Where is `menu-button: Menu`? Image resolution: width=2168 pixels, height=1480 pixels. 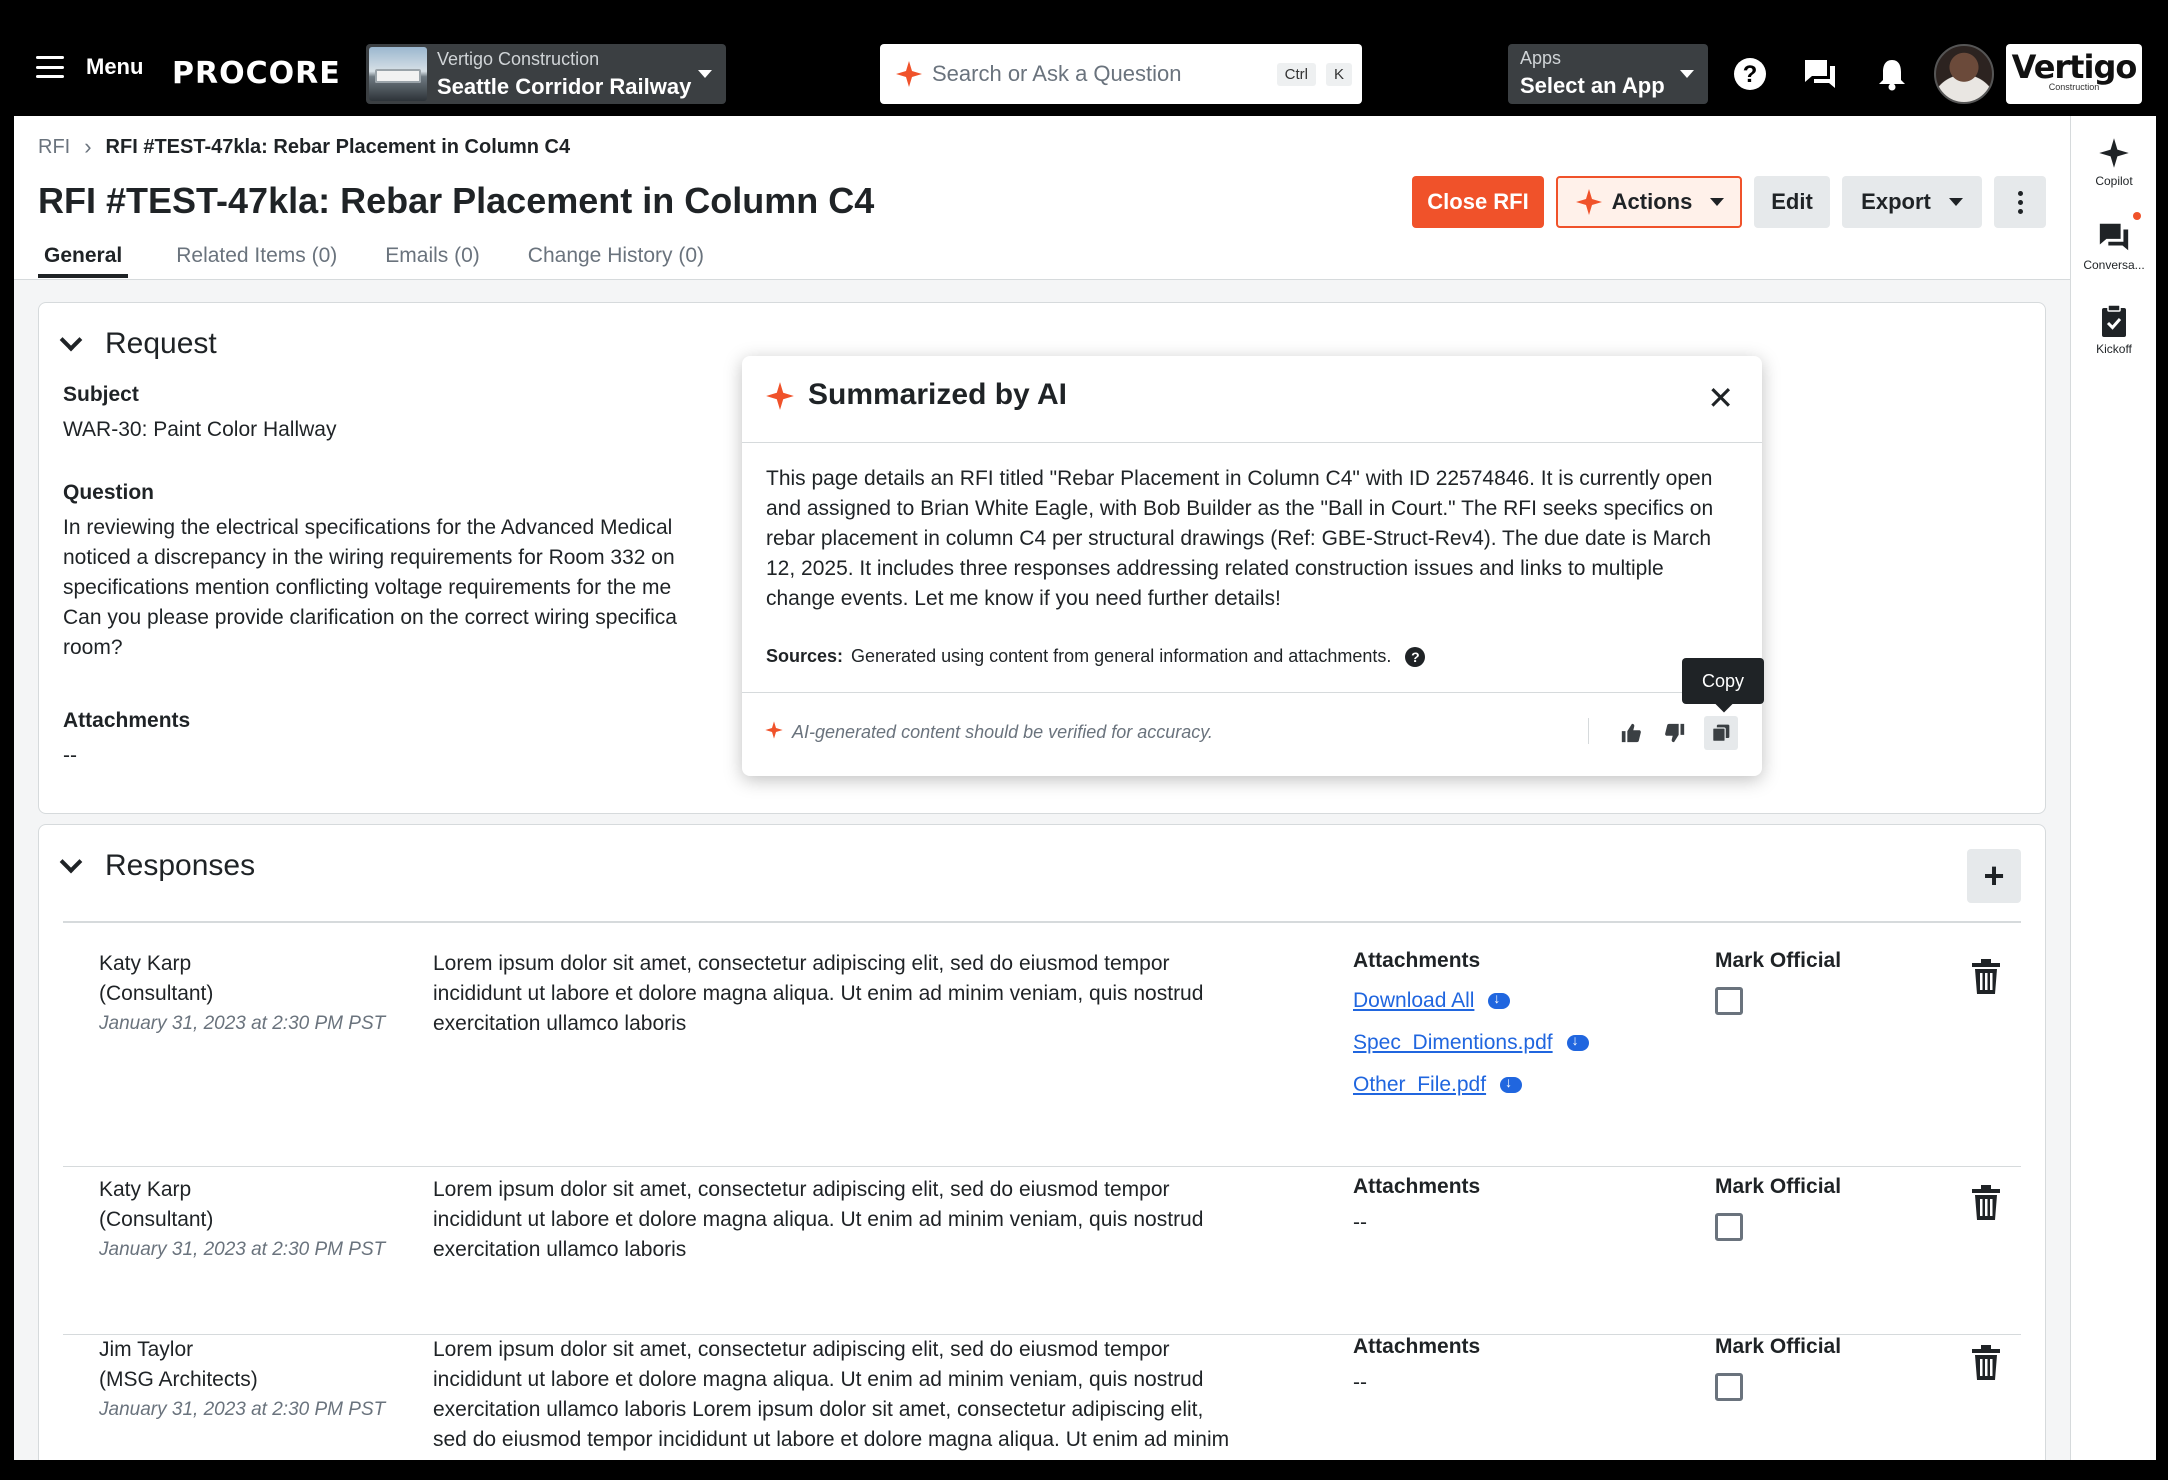 menu-button: Menu is located at coordinates (89, 67).